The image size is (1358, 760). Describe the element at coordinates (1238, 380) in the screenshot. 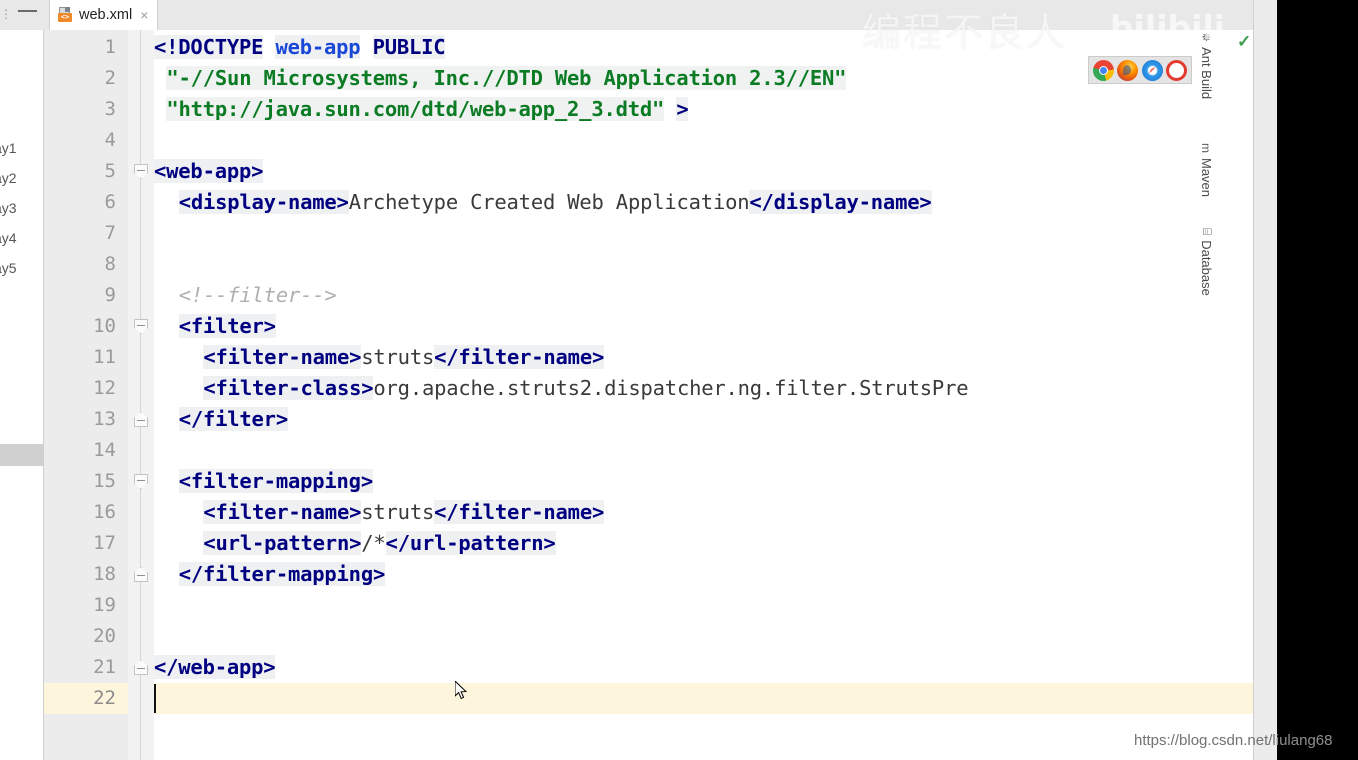

I see `tool-window-bar-right: ✵ Ant Build m Maven ⌸ Database` at that location.